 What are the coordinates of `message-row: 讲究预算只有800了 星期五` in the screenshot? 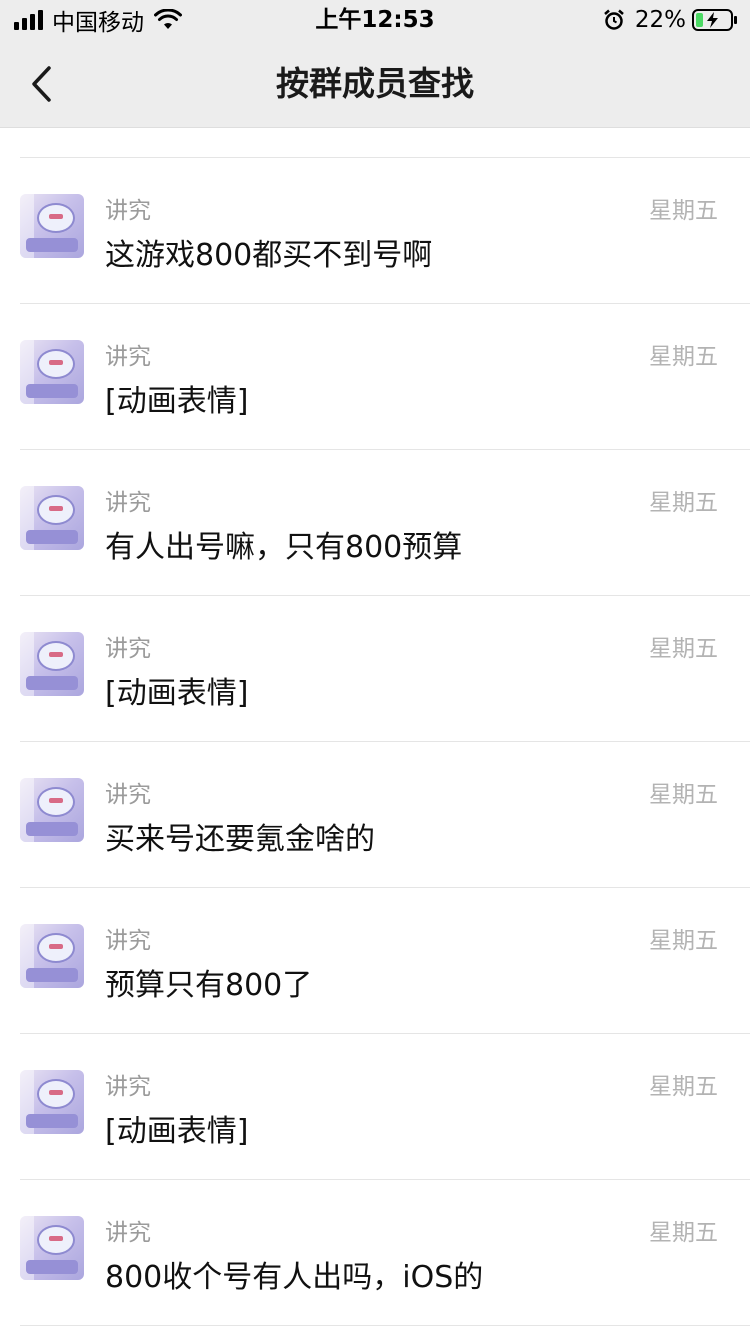 It's located at (375, 961).